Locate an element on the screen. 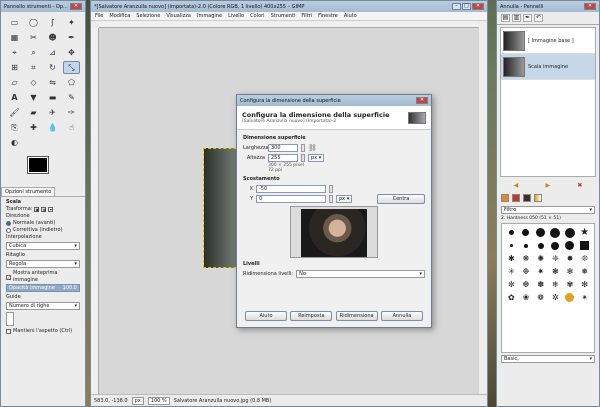 This screenshot has width=600, height=407. brush-item: ❁ is located at coordinates (540, 297).